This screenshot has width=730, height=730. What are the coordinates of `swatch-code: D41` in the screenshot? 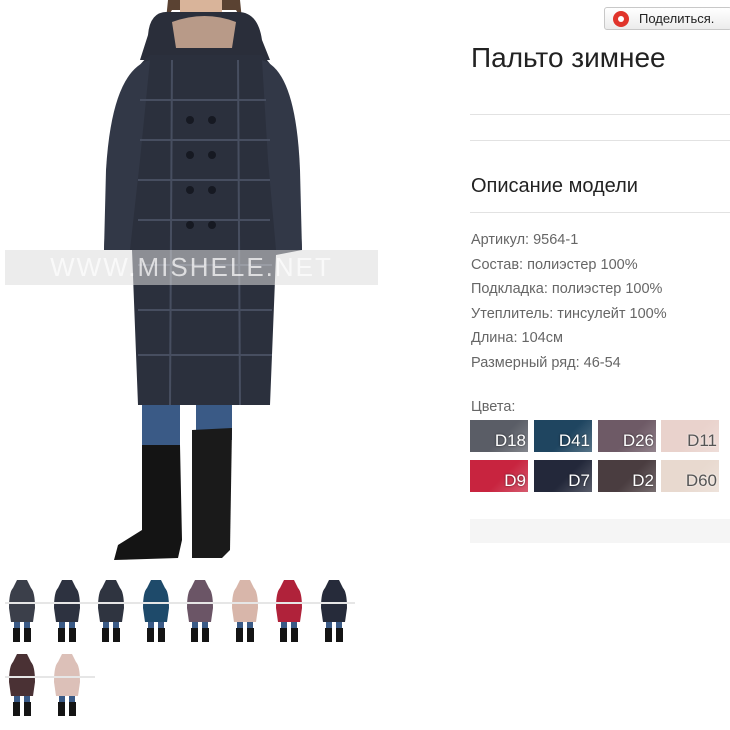 It's located at (574, 440).